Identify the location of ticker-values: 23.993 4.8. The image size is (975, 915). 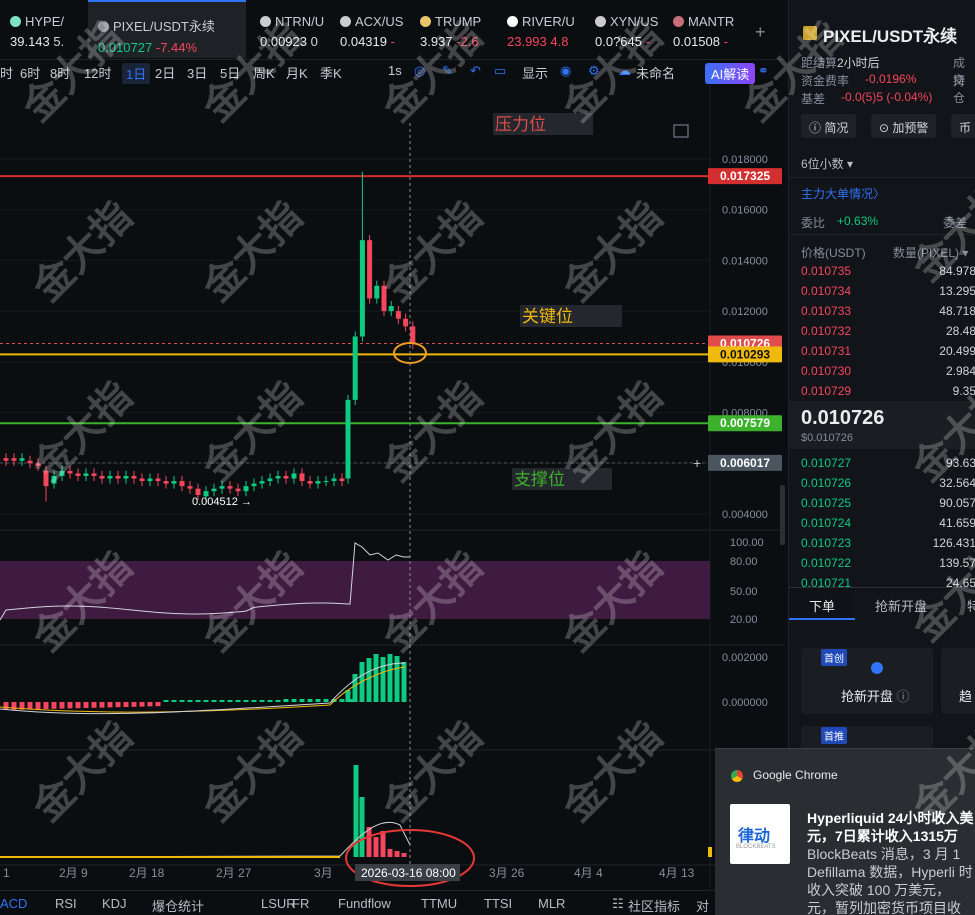
(538, 41).